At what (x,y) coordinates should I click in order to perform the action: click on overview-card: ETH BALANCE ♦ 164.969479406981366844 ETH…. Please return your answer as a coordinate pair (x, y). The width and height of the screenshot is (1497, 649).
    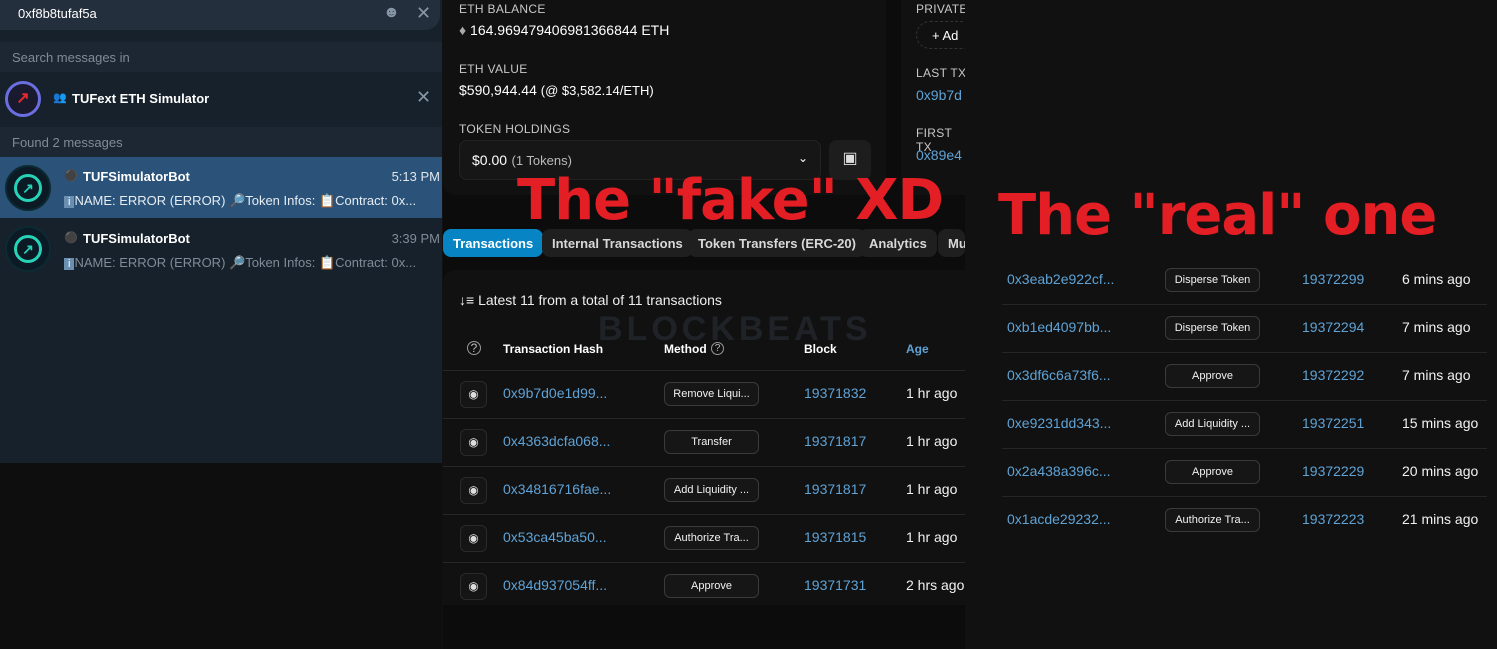
    Looking at the image, I should click on (664, 97).